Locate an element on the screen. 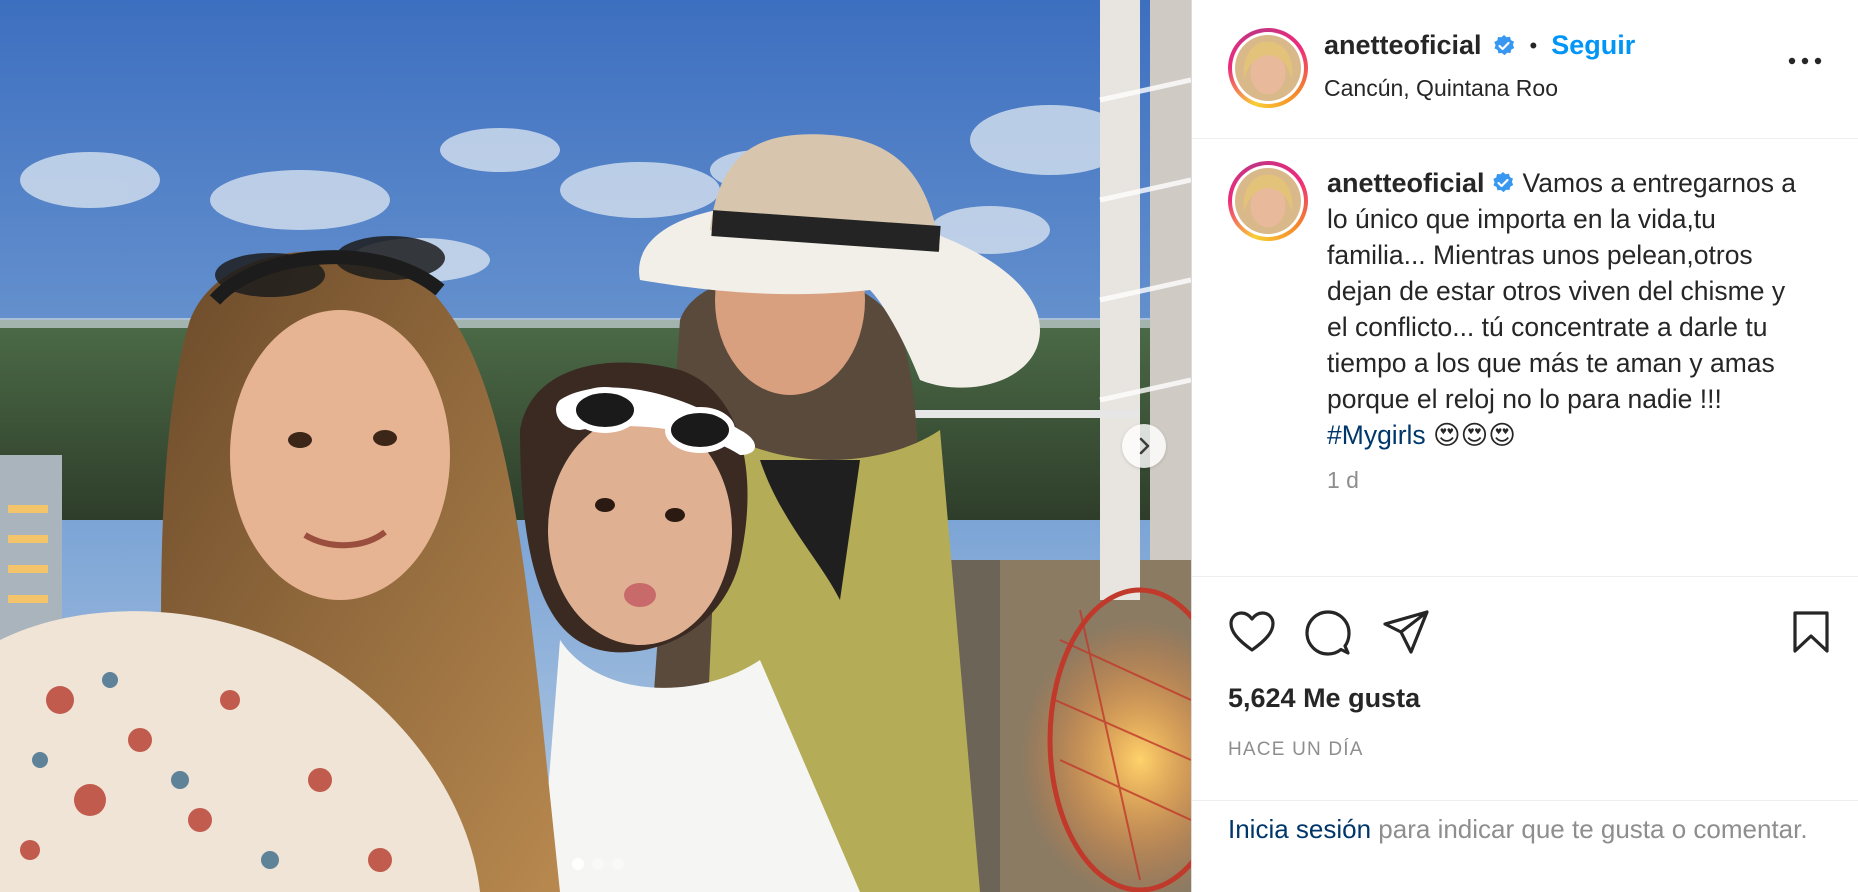 This screenshot has height=892, width=1858. location-link: Cancún, Quintana Roo is located at coordinates (1441, 88).